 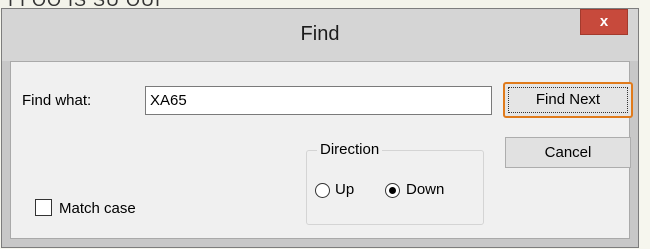 I want to click on dialog-title: Find, so click(x=320, y=34).